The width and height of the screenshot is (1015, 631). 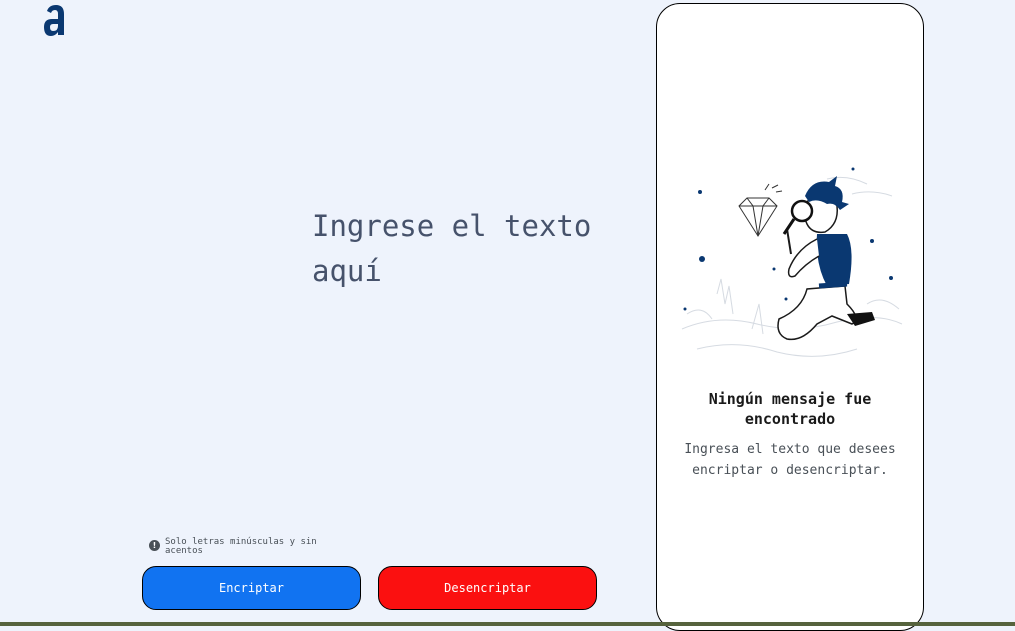 What do you see at coordinates (507, 624) in the screenshot?
I see `taskbar-edge` at bounding box center [507, 624].